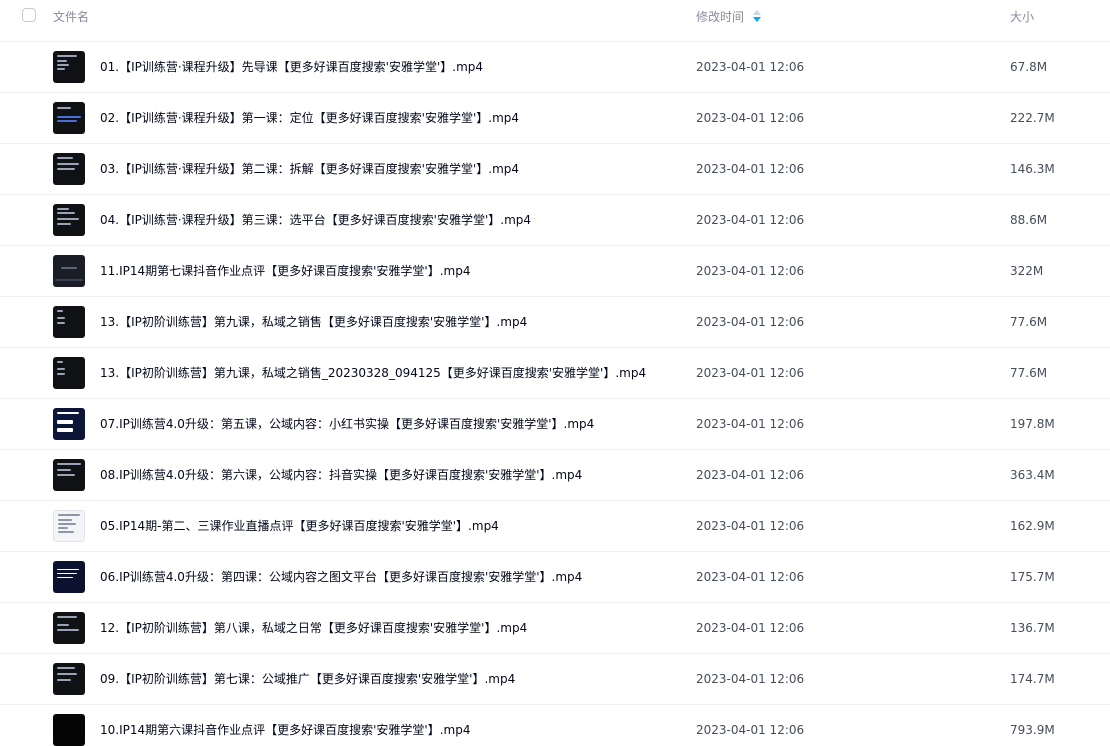  I want to click on file-name: 09.【IP初阶训练营】第七课：公域推广【更多好课百度搜索'安雅学堂'】.mp4, so click(307, 679).